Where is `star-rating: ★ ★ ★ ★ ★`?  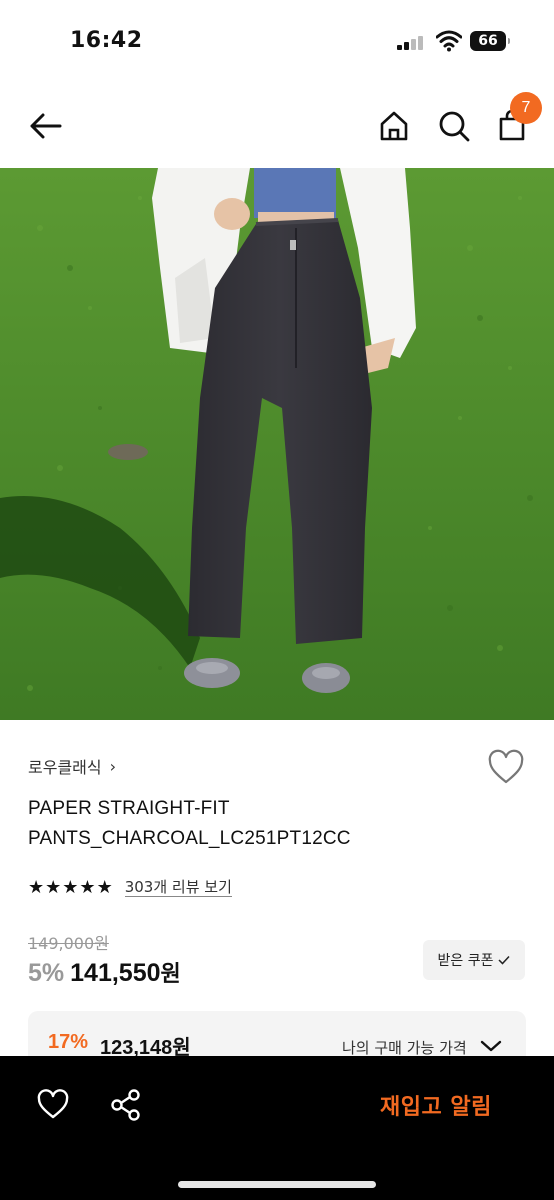 star-rating: ★ ★ ★ ★ ★ is located at coordinates (70, 887).